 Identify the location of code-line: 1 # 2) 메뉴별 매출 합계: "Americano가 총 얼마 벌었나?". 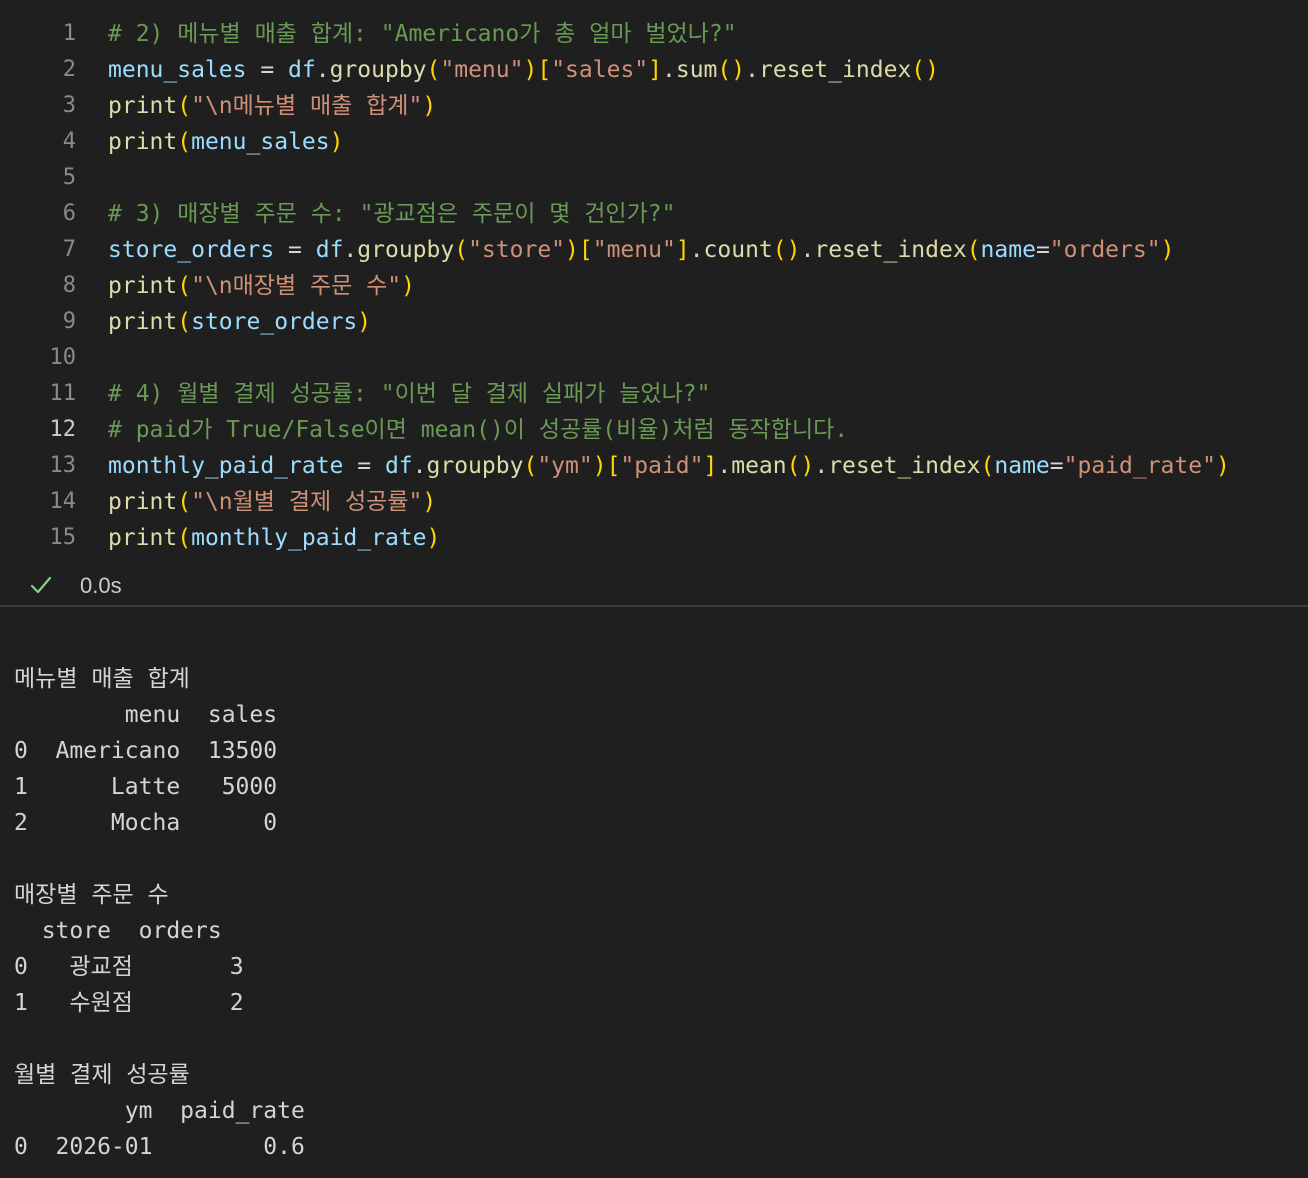
(654, 34).